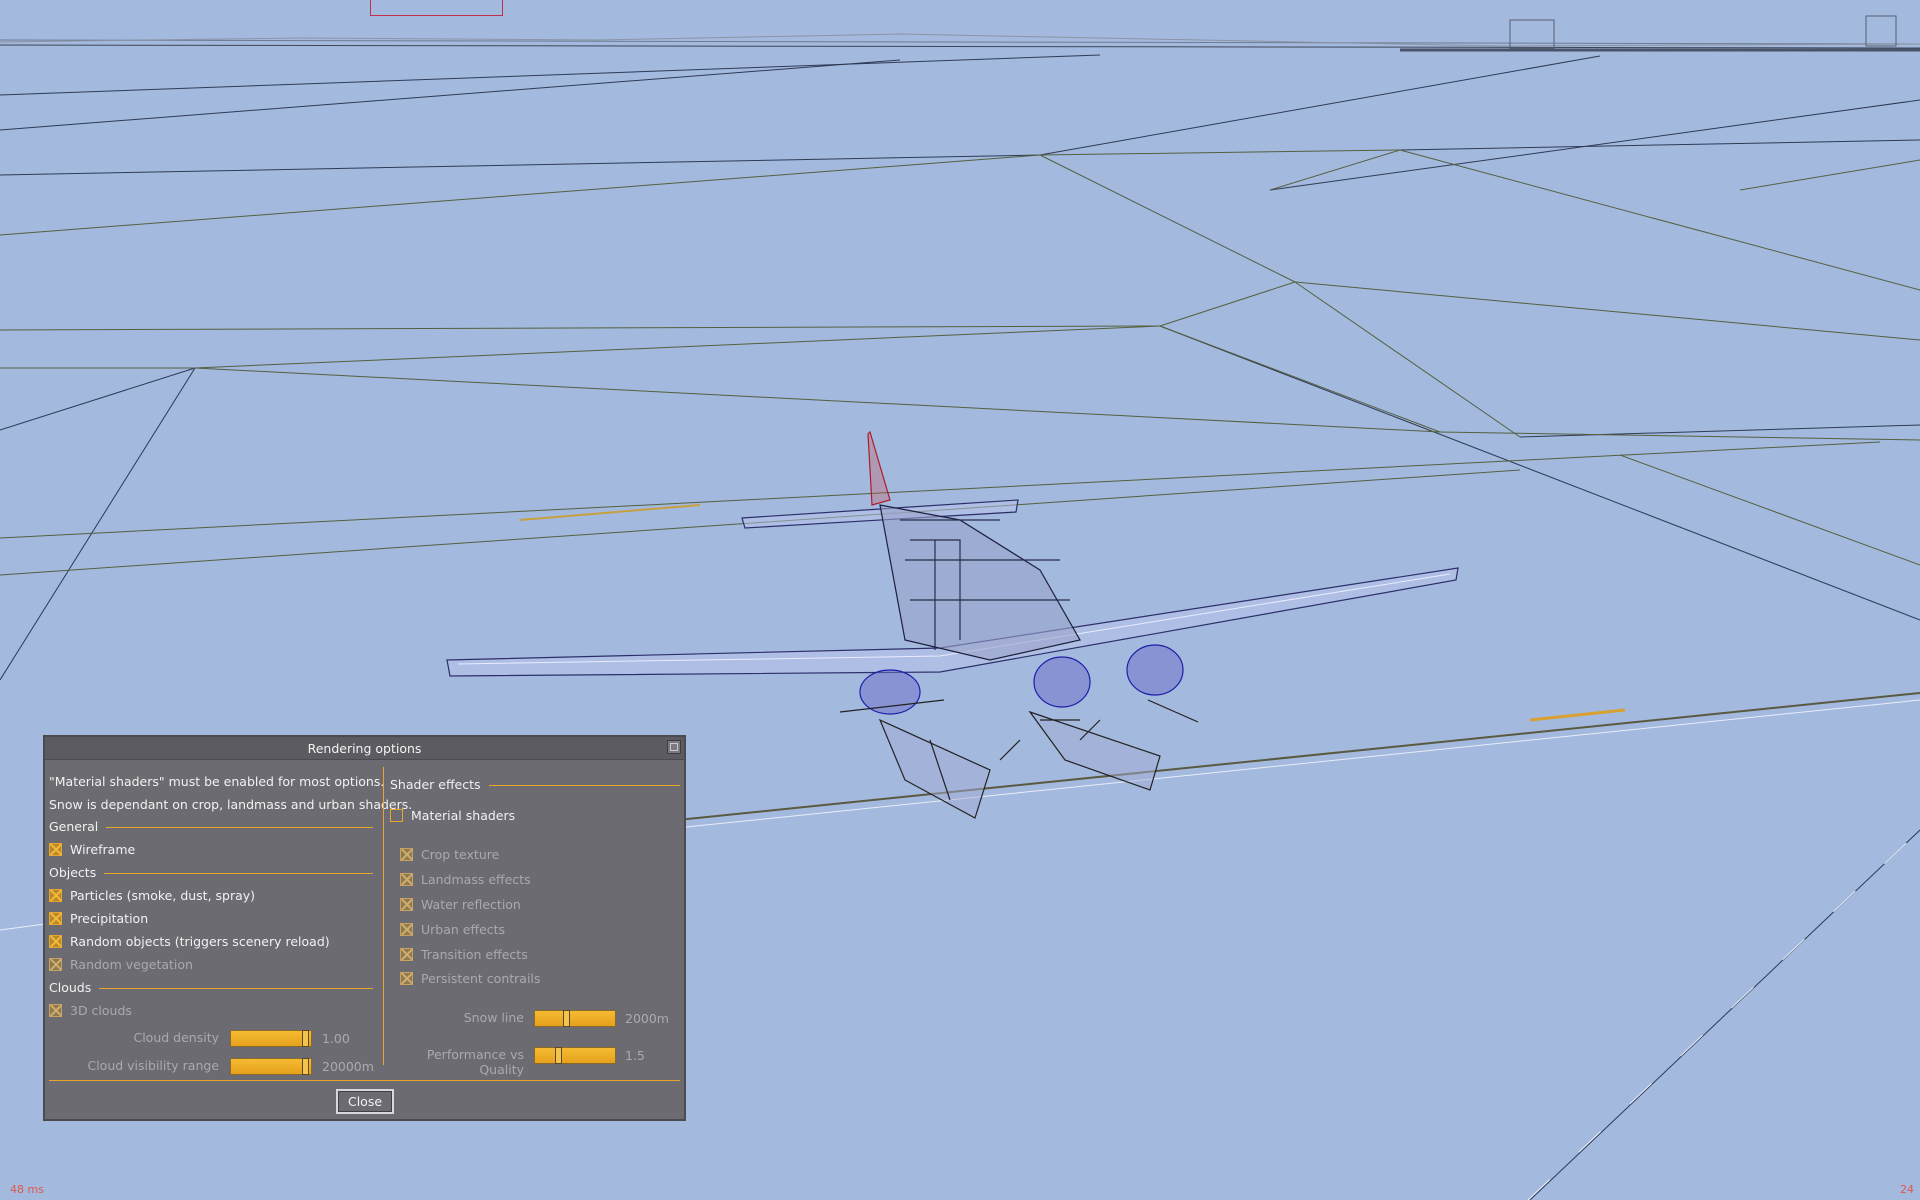  I want to click on wireframe-option: Wireframe, so click(92, 850).